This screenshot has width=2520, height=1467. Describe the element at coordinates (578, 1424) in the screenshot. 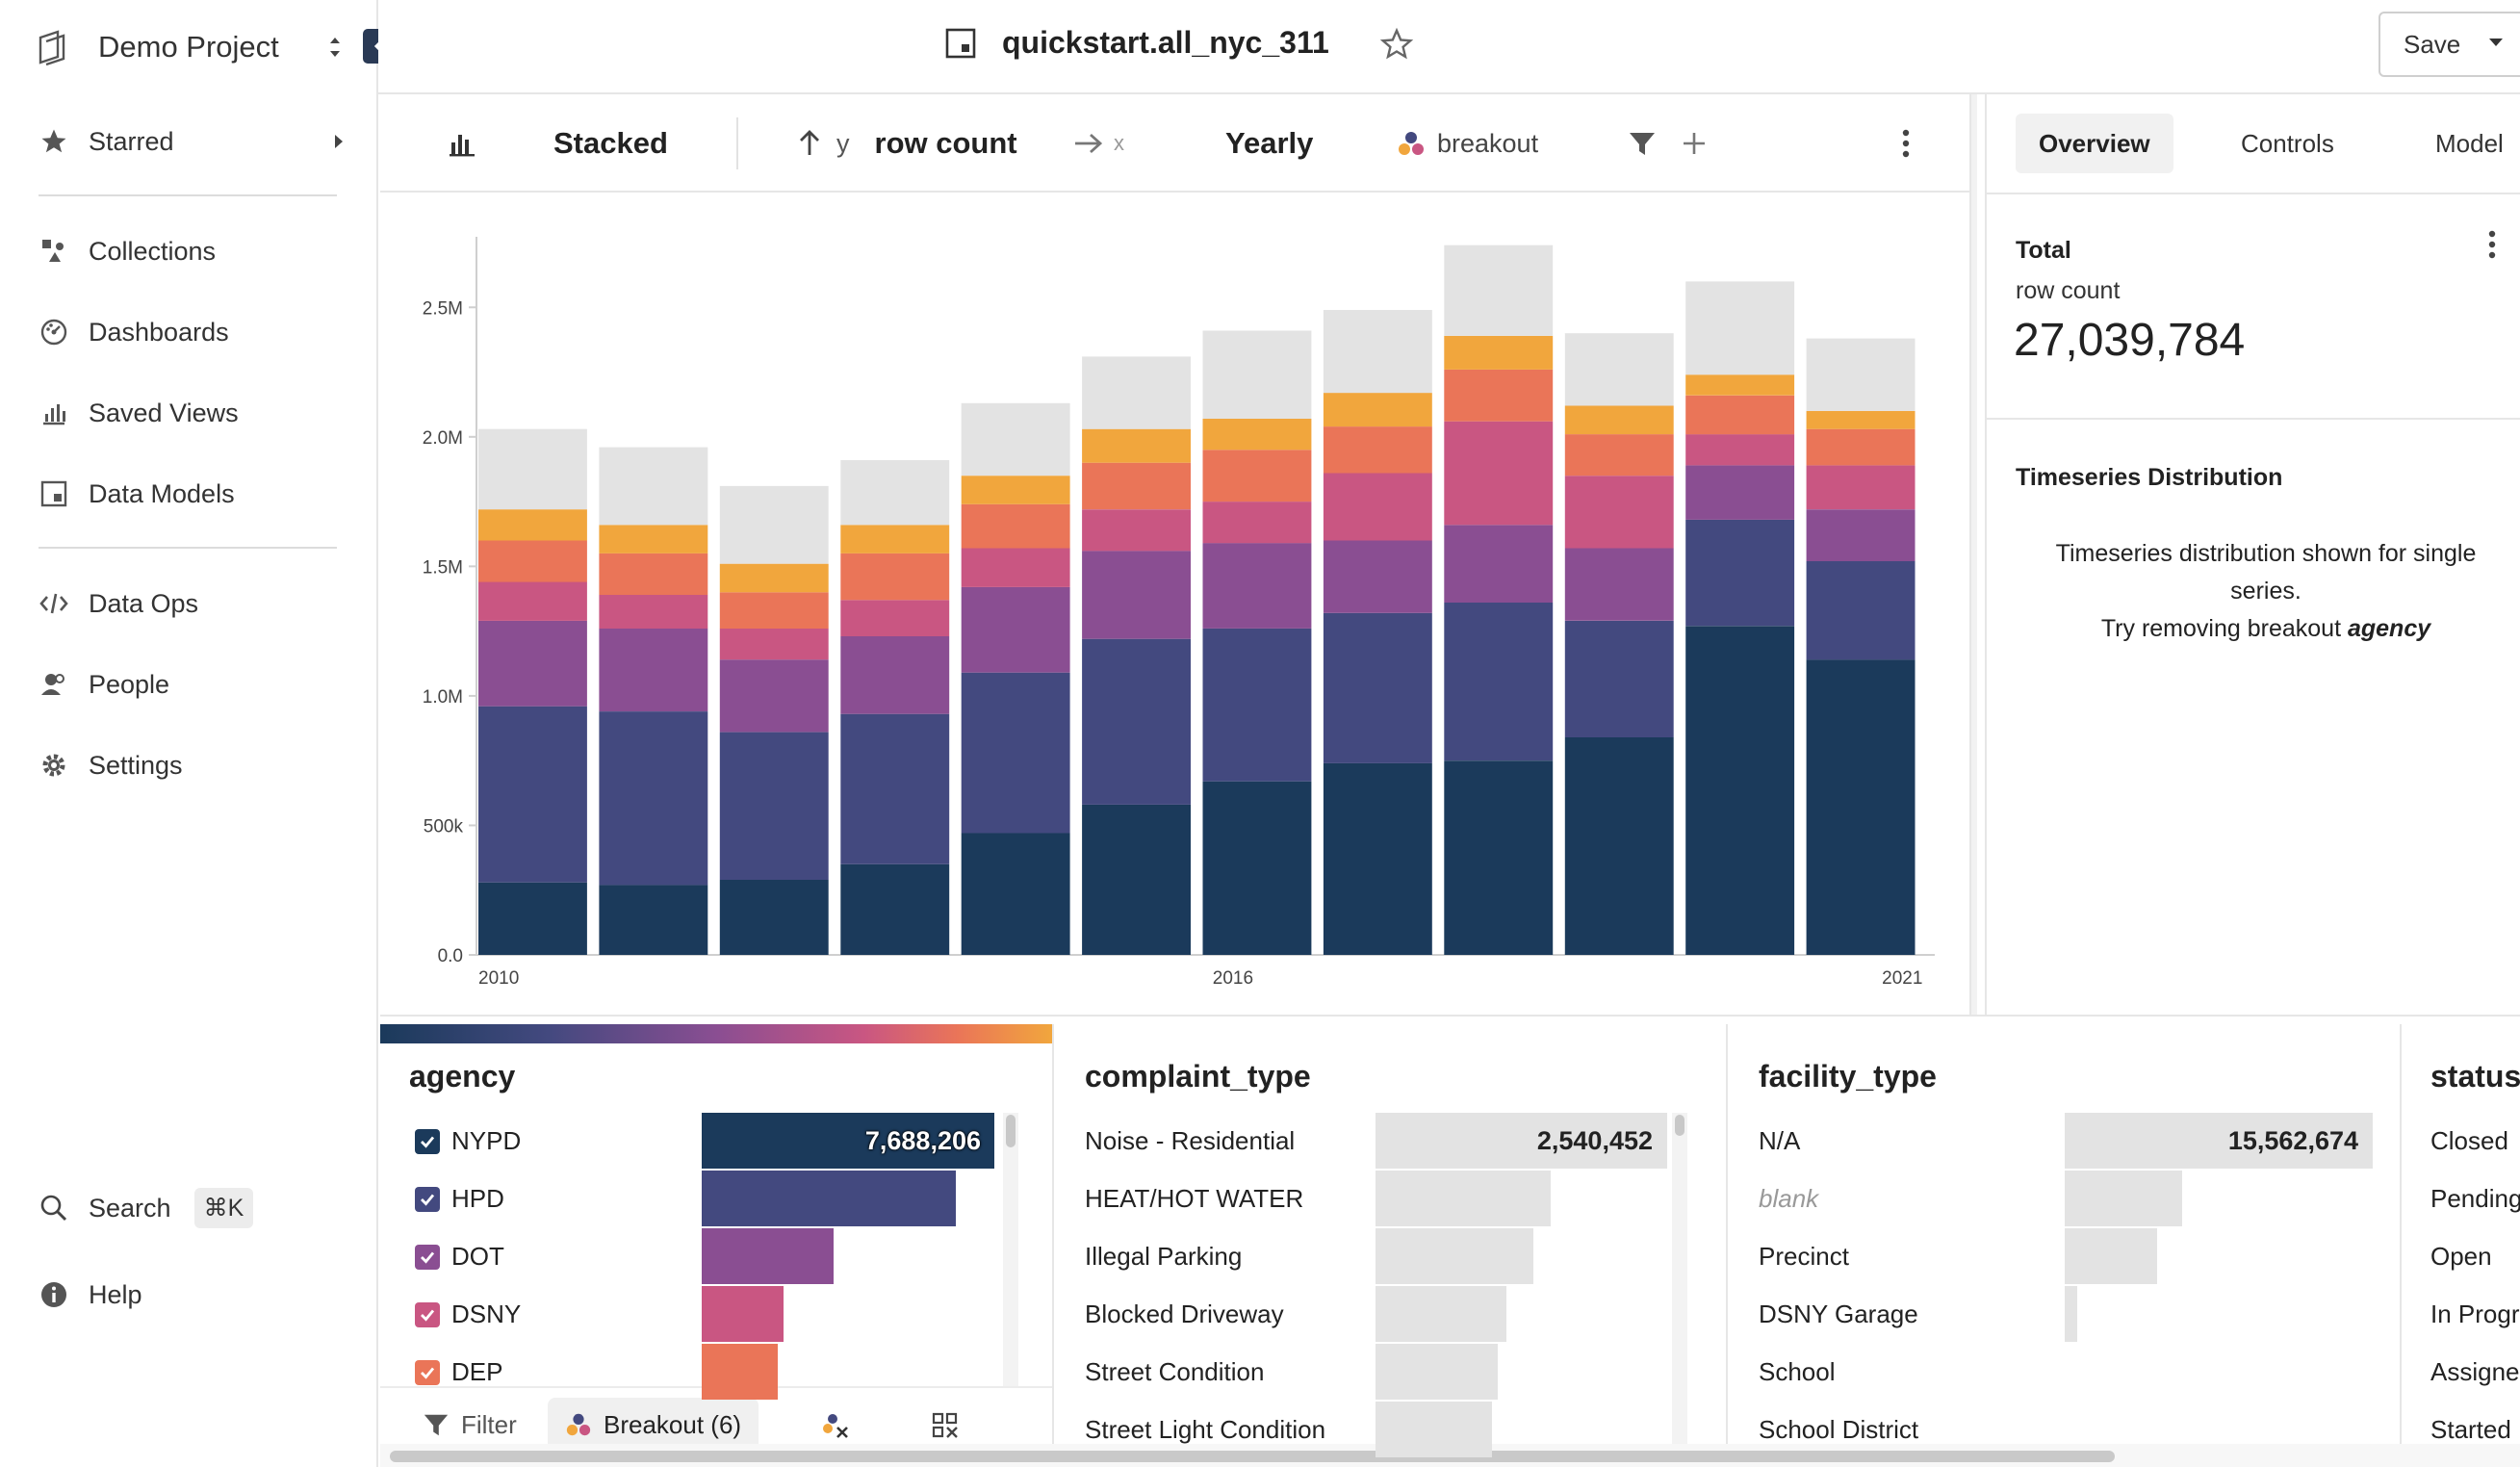

I see `breakout-dots-icon` at that location.